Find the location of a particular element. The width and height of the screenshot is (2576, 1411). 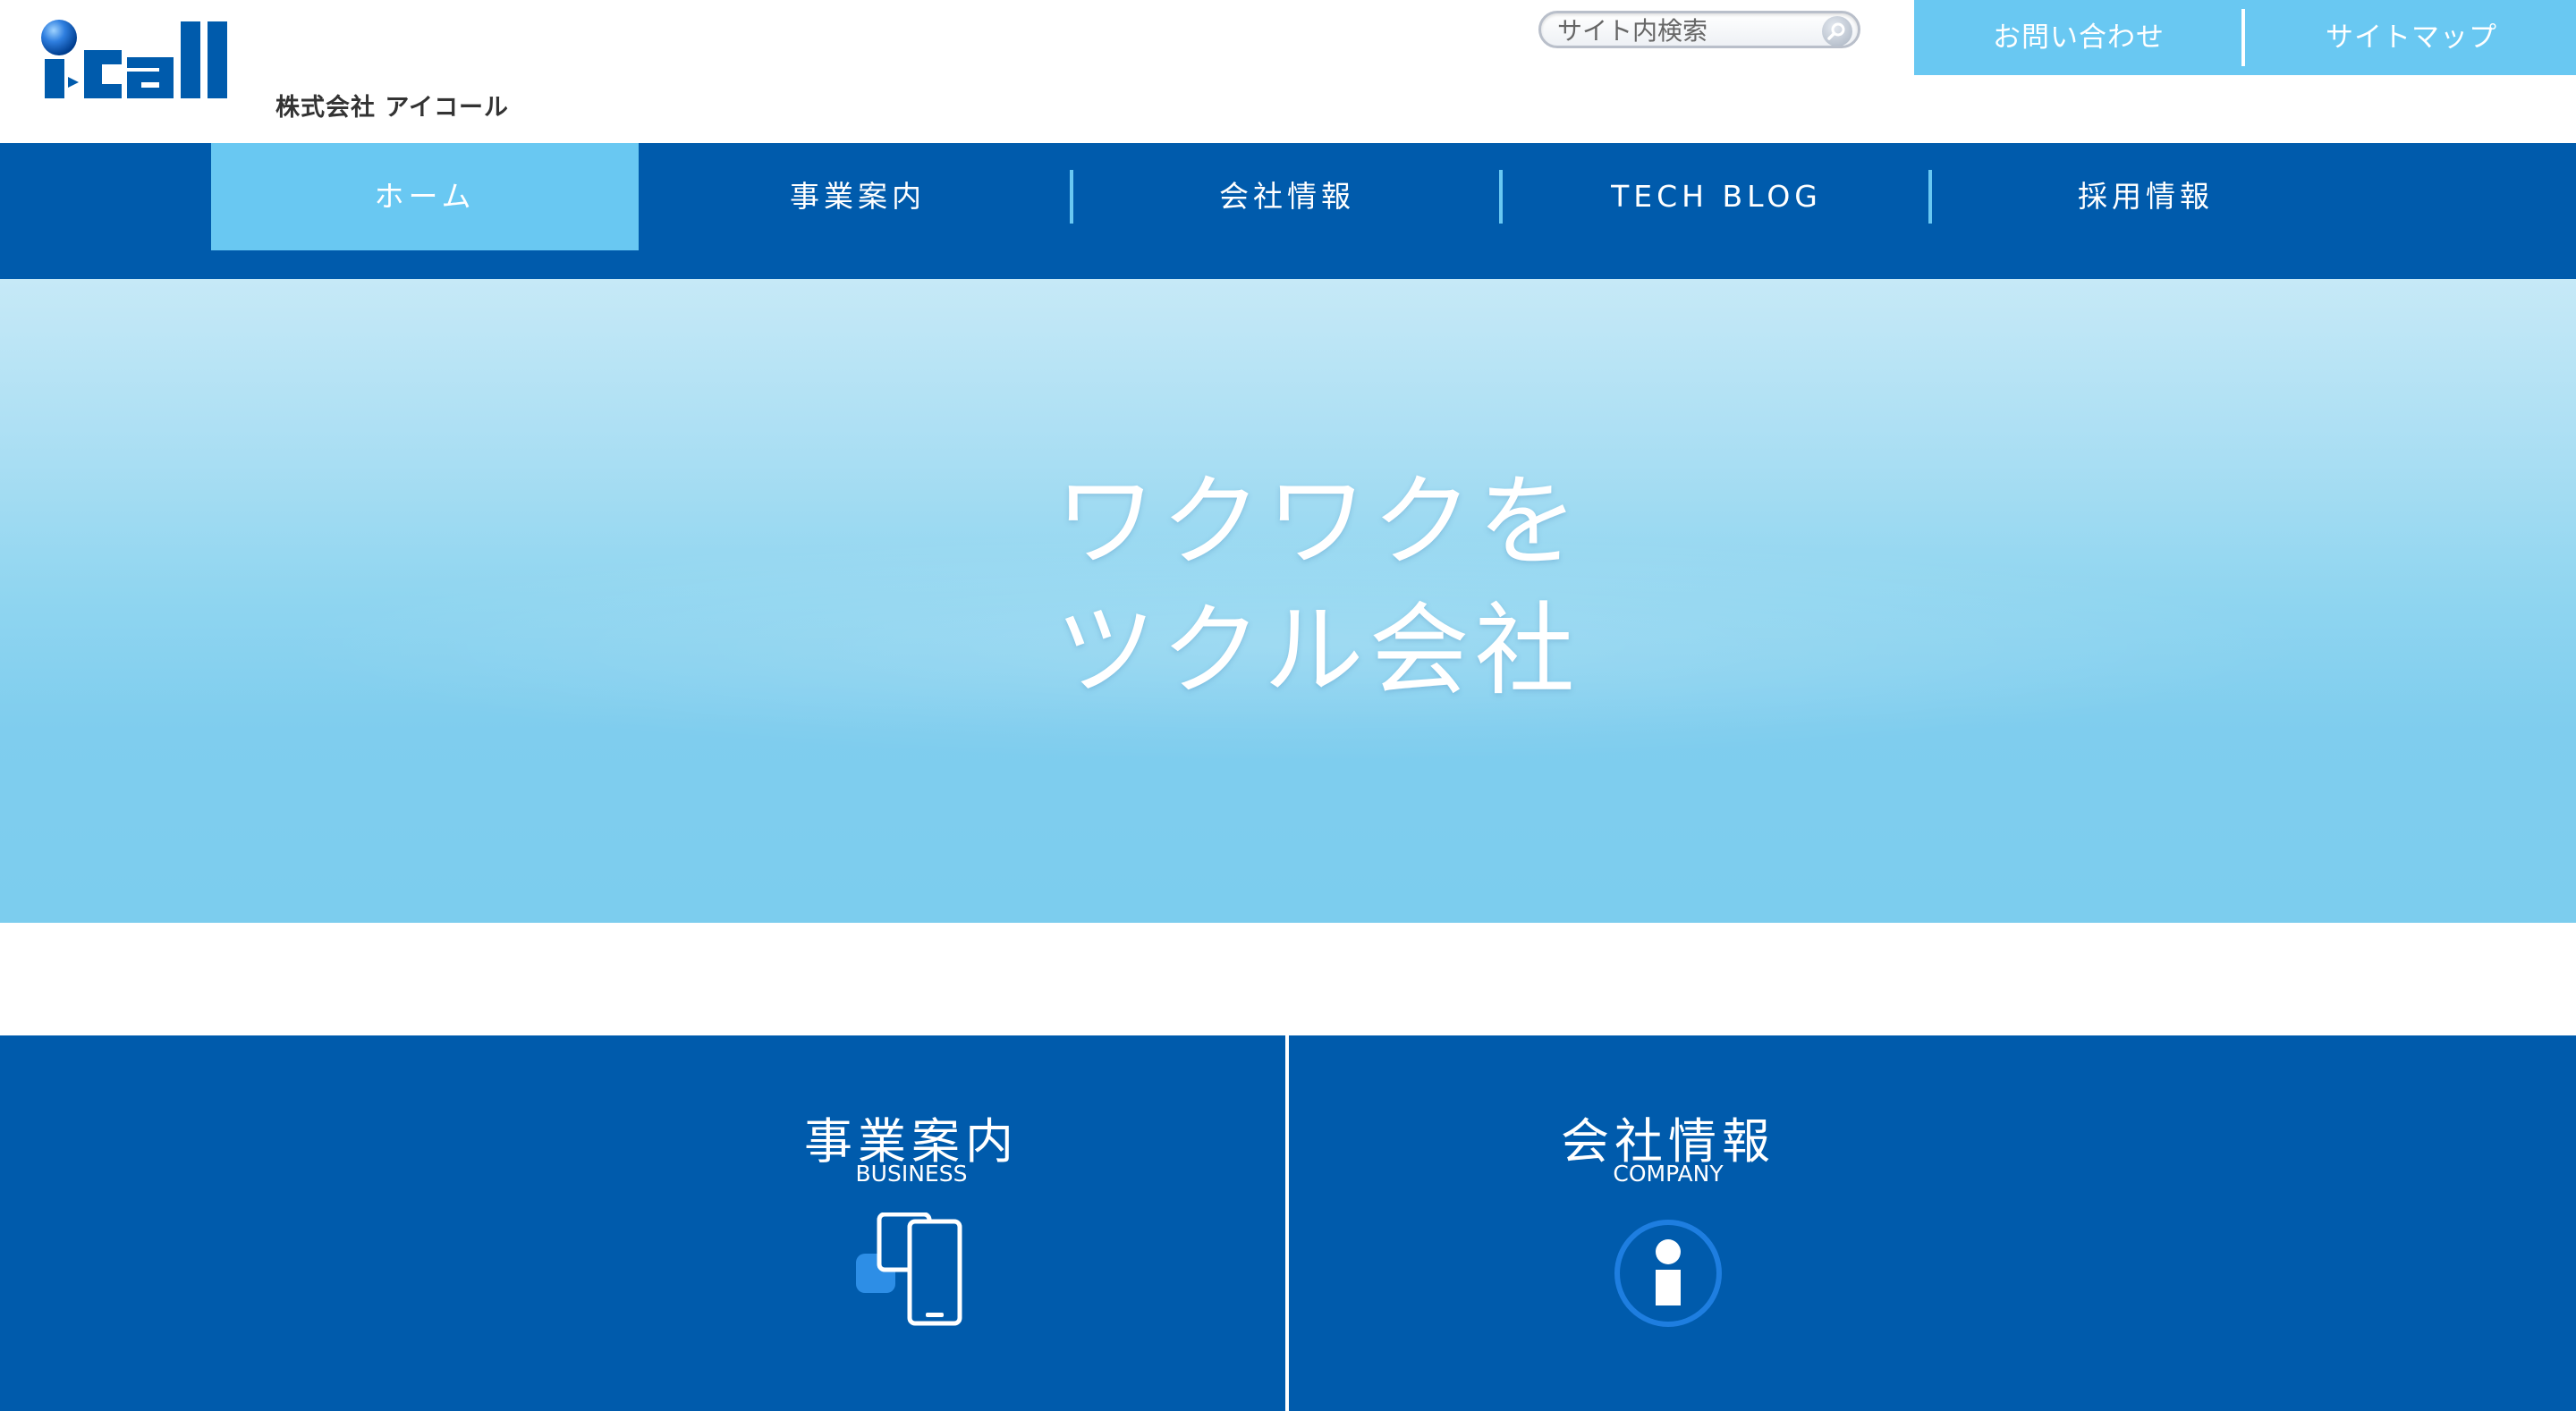

site-header: 株式会社 アイコール お問い合わせ サイトマップ is located at coordinates (1288, 71).